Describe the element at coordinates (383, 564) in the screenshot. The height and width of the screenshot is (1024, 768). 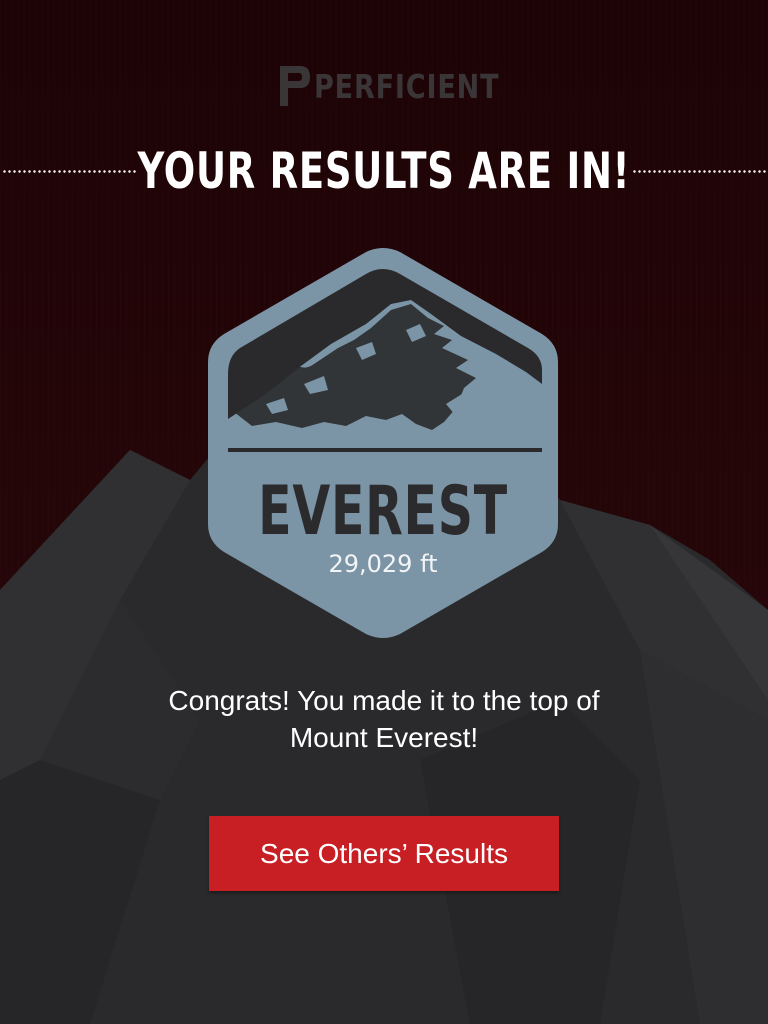
I see `peak-elevation: 29,029 ft` at that location.